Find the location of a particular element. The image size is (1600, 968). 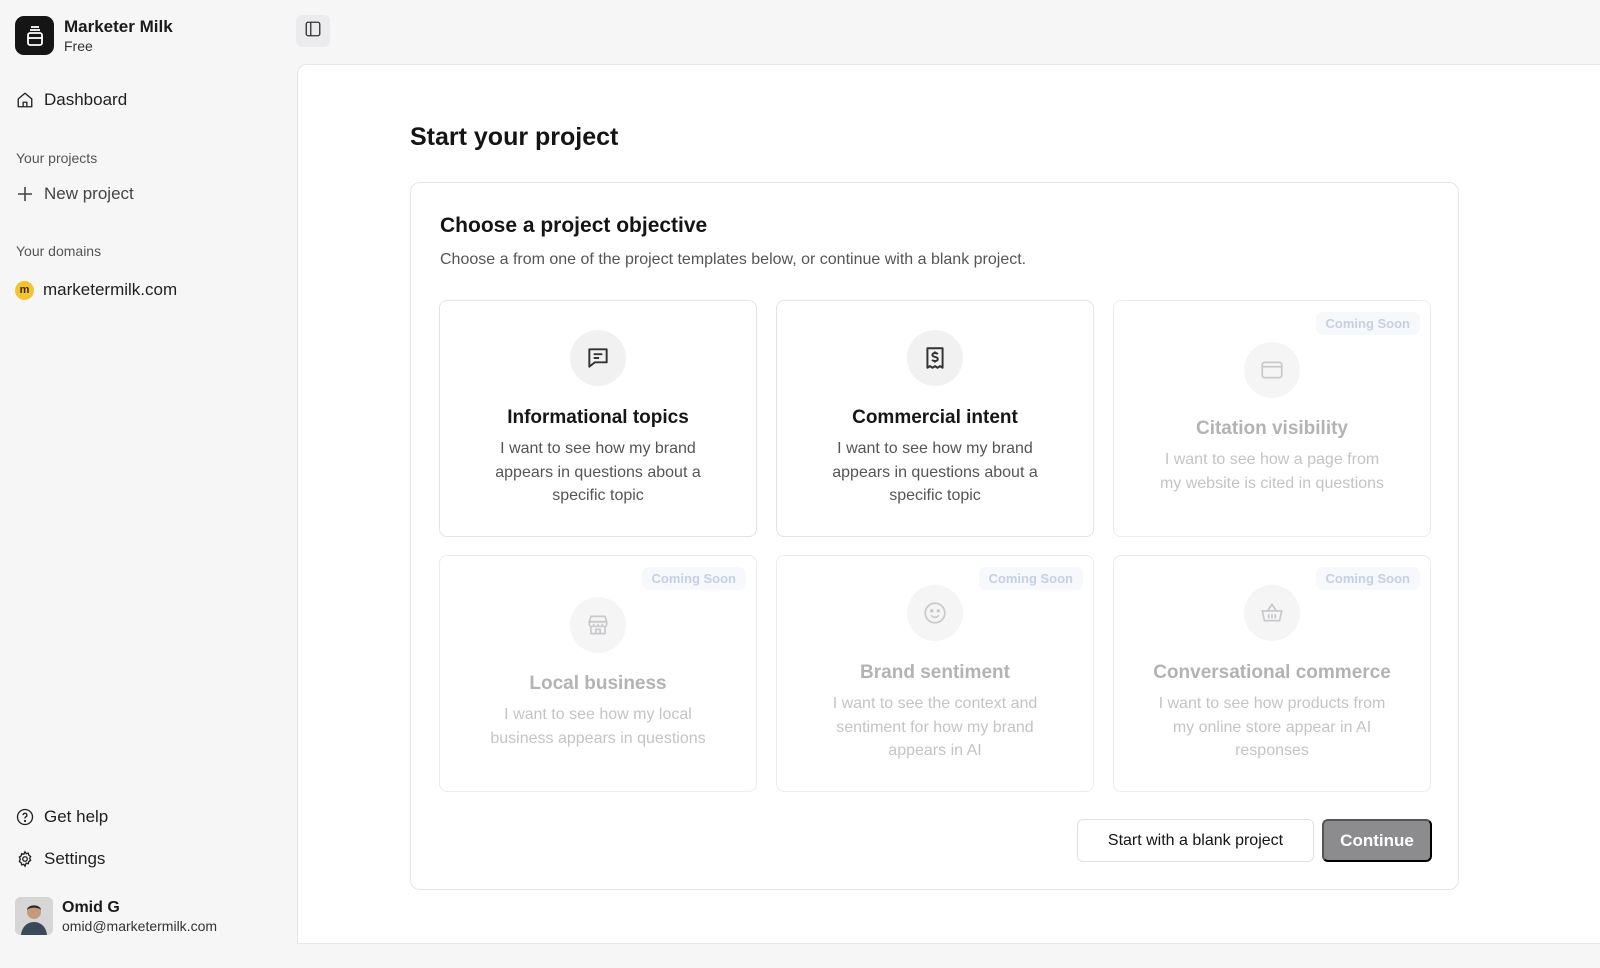

user-menu: Omid G omid@marketermilk.com is located at coordinates (116, 916).